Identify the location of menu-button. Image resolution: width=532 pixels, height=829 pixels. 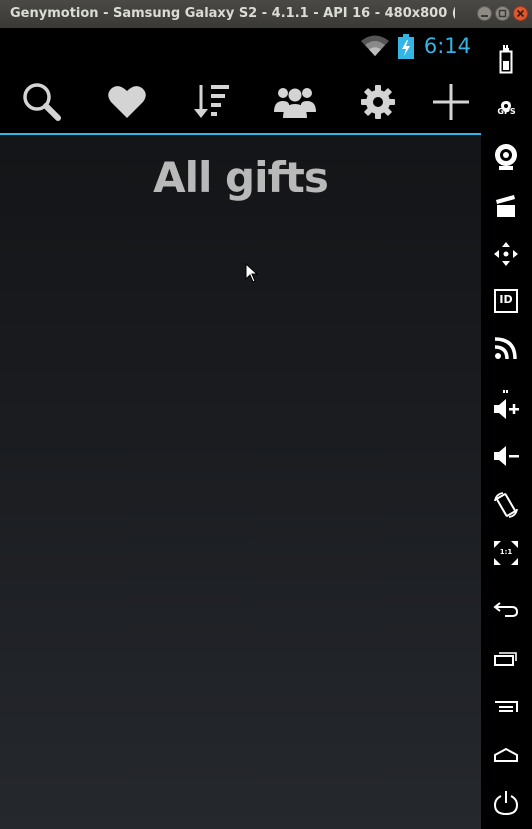
(506, 707).